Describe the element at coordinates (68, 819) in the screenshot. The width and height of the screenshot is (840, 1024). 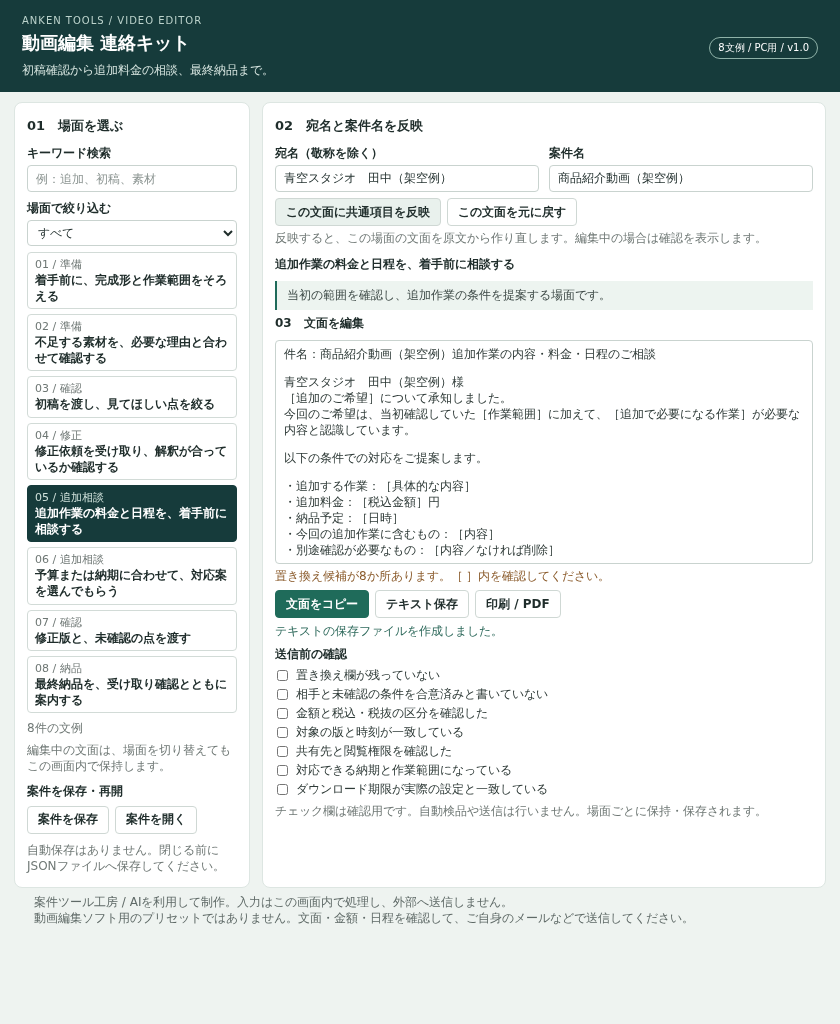
I see `case-button: 案件を保存` at that location.